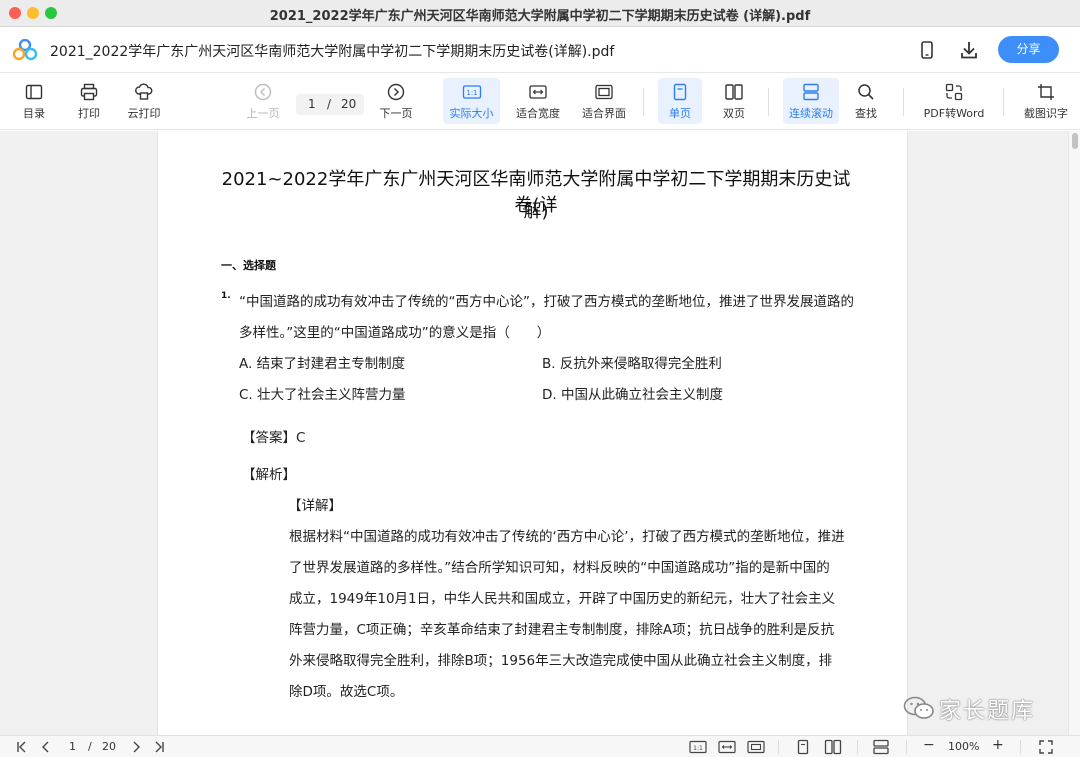  I want to click on chevron-right-circle-icon, so click(396, 92).